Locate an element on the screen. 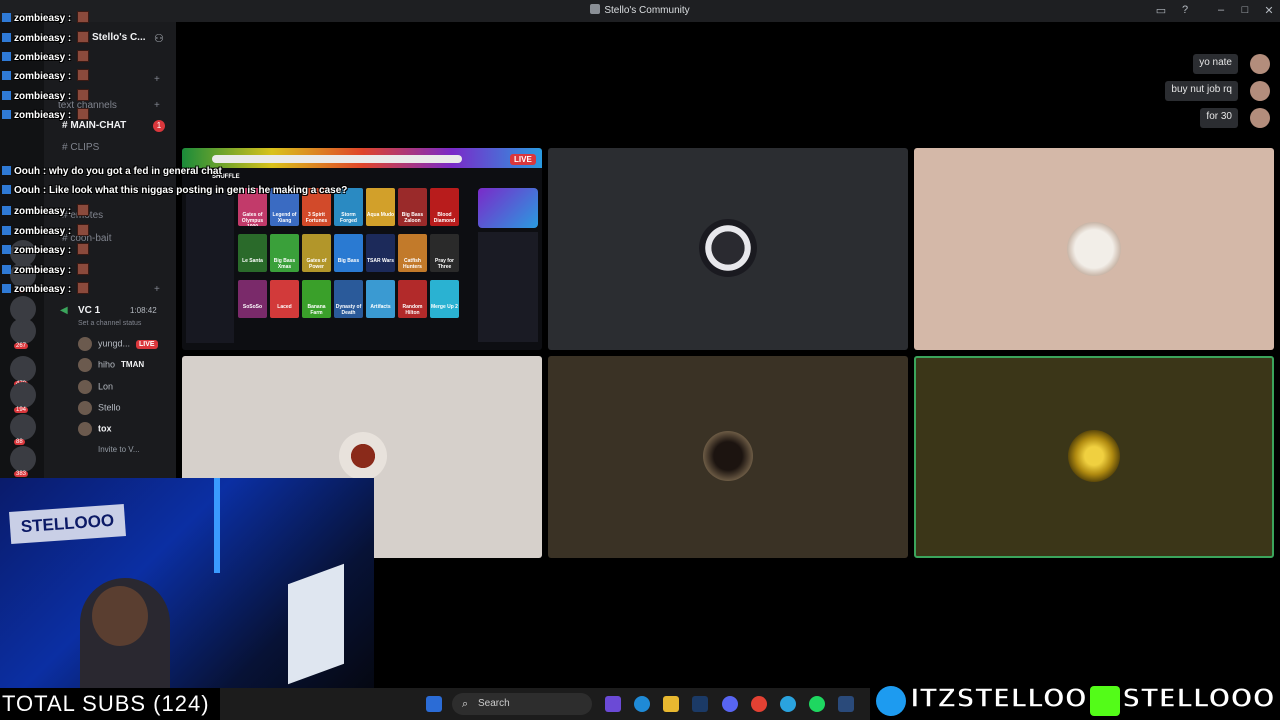 The image size is (1280, 720). taskbar: Search ⌕ is located at coordinates (545, 704).